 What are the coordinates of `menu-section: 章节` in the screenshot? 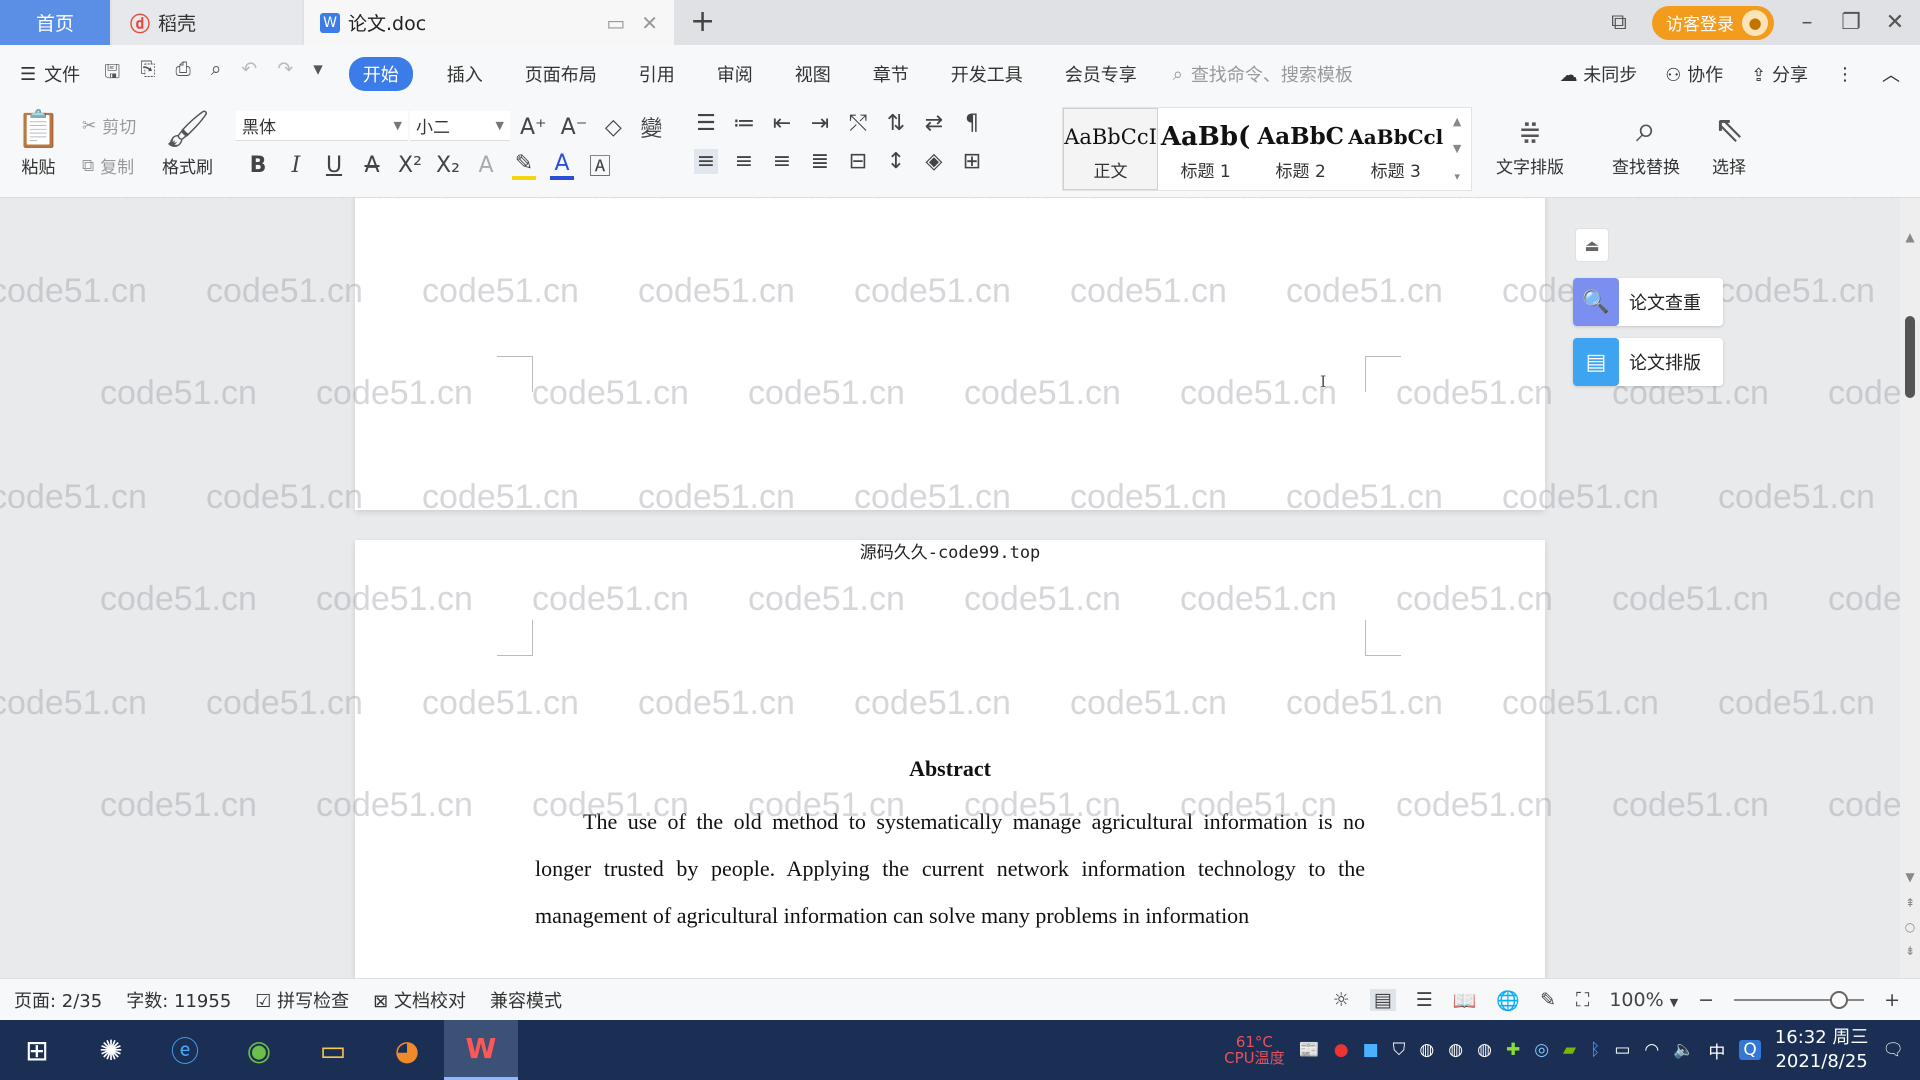 It's located at (891, 74).